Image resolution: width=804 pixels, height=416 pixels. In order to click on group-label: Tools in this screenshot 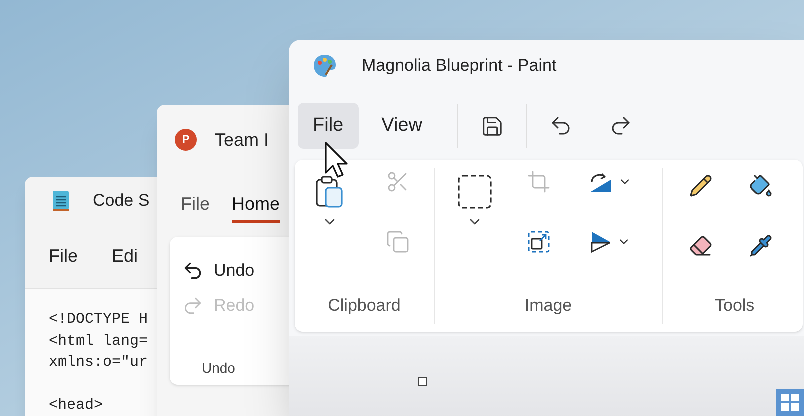, I will do `click(735, 305)`.